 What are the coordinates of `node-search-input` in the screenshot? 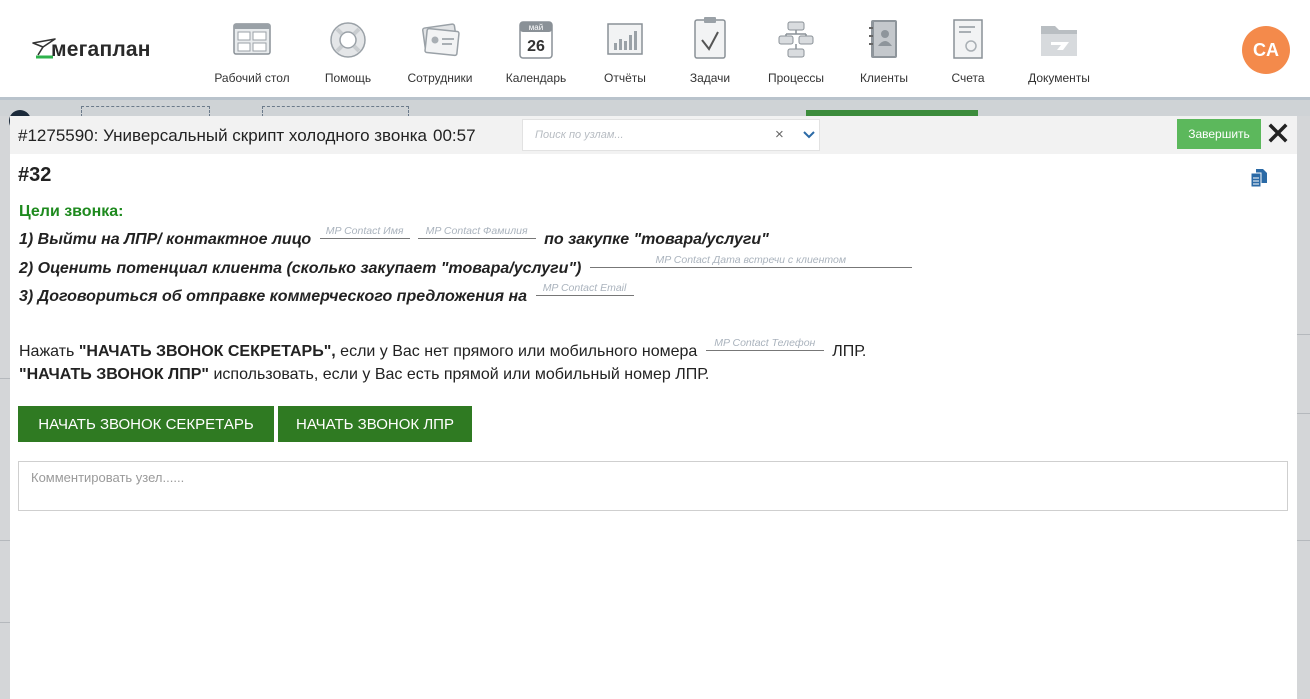 It's located at (655, 135).